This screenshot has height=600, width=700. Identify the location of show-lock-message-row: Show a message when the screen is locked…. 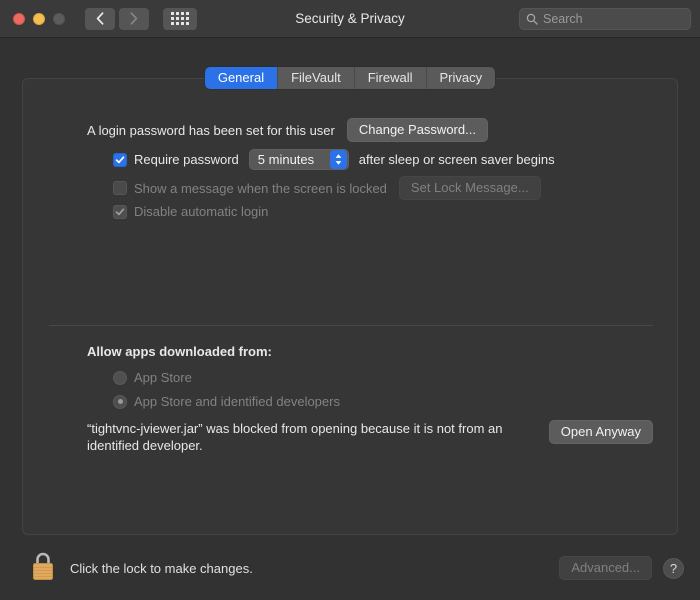
(327, 188).